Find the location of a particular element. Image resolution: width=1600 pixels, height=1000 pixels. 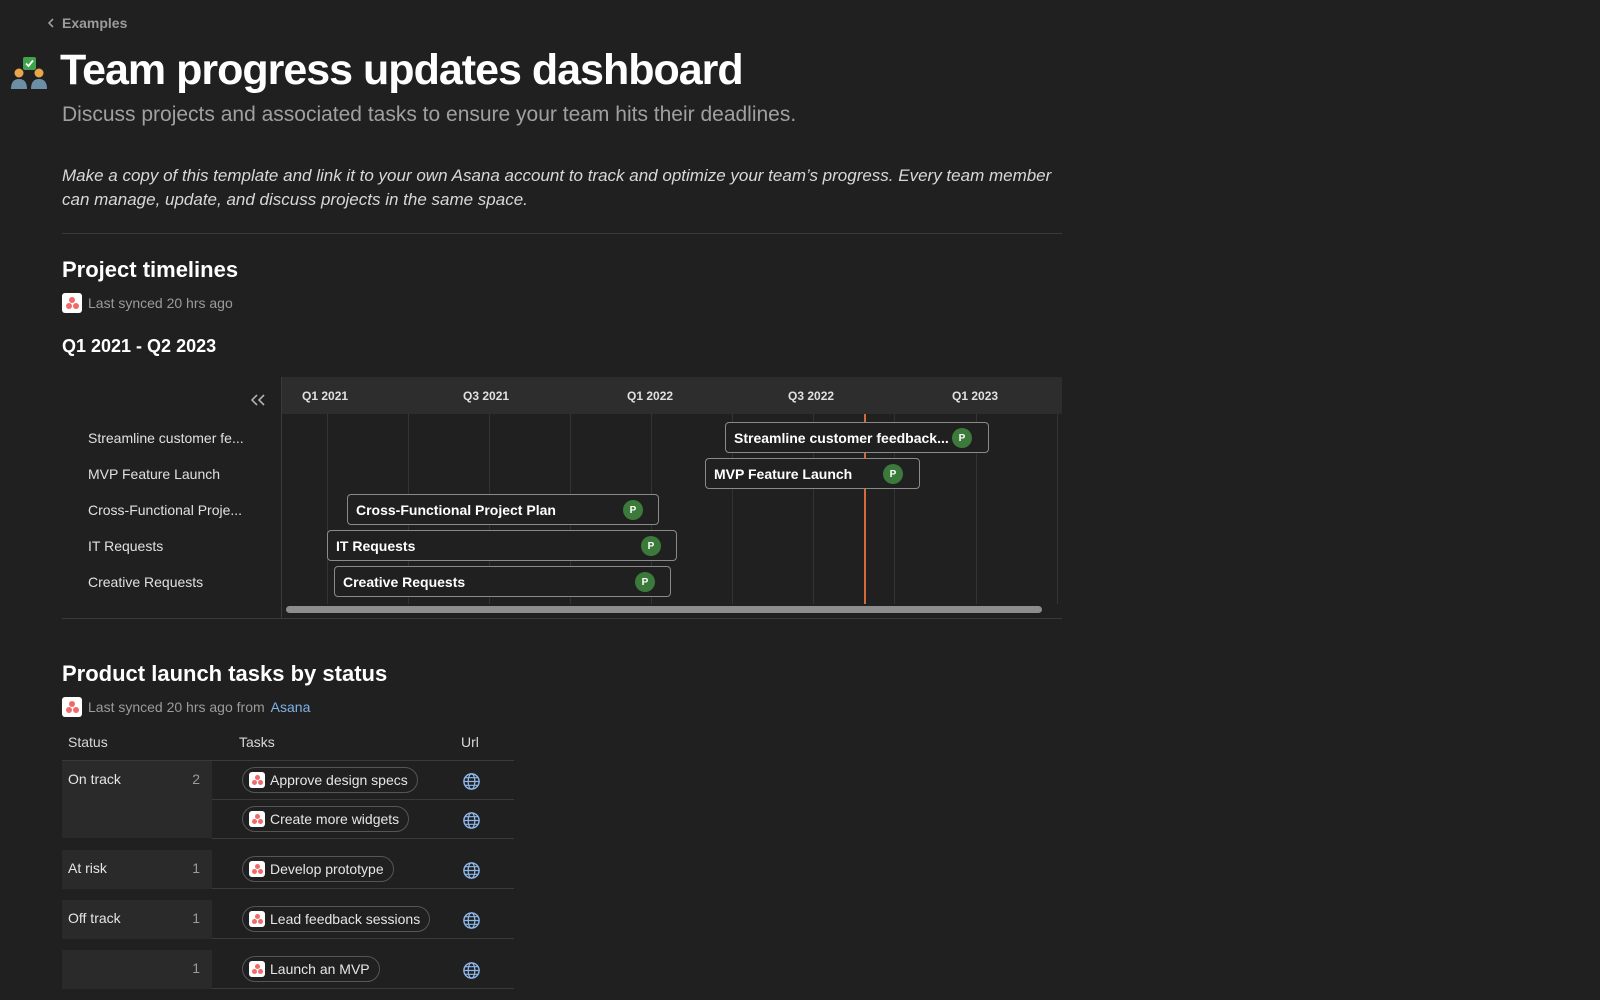

task-name: Create more widgets is located at coordinates (335, 819).